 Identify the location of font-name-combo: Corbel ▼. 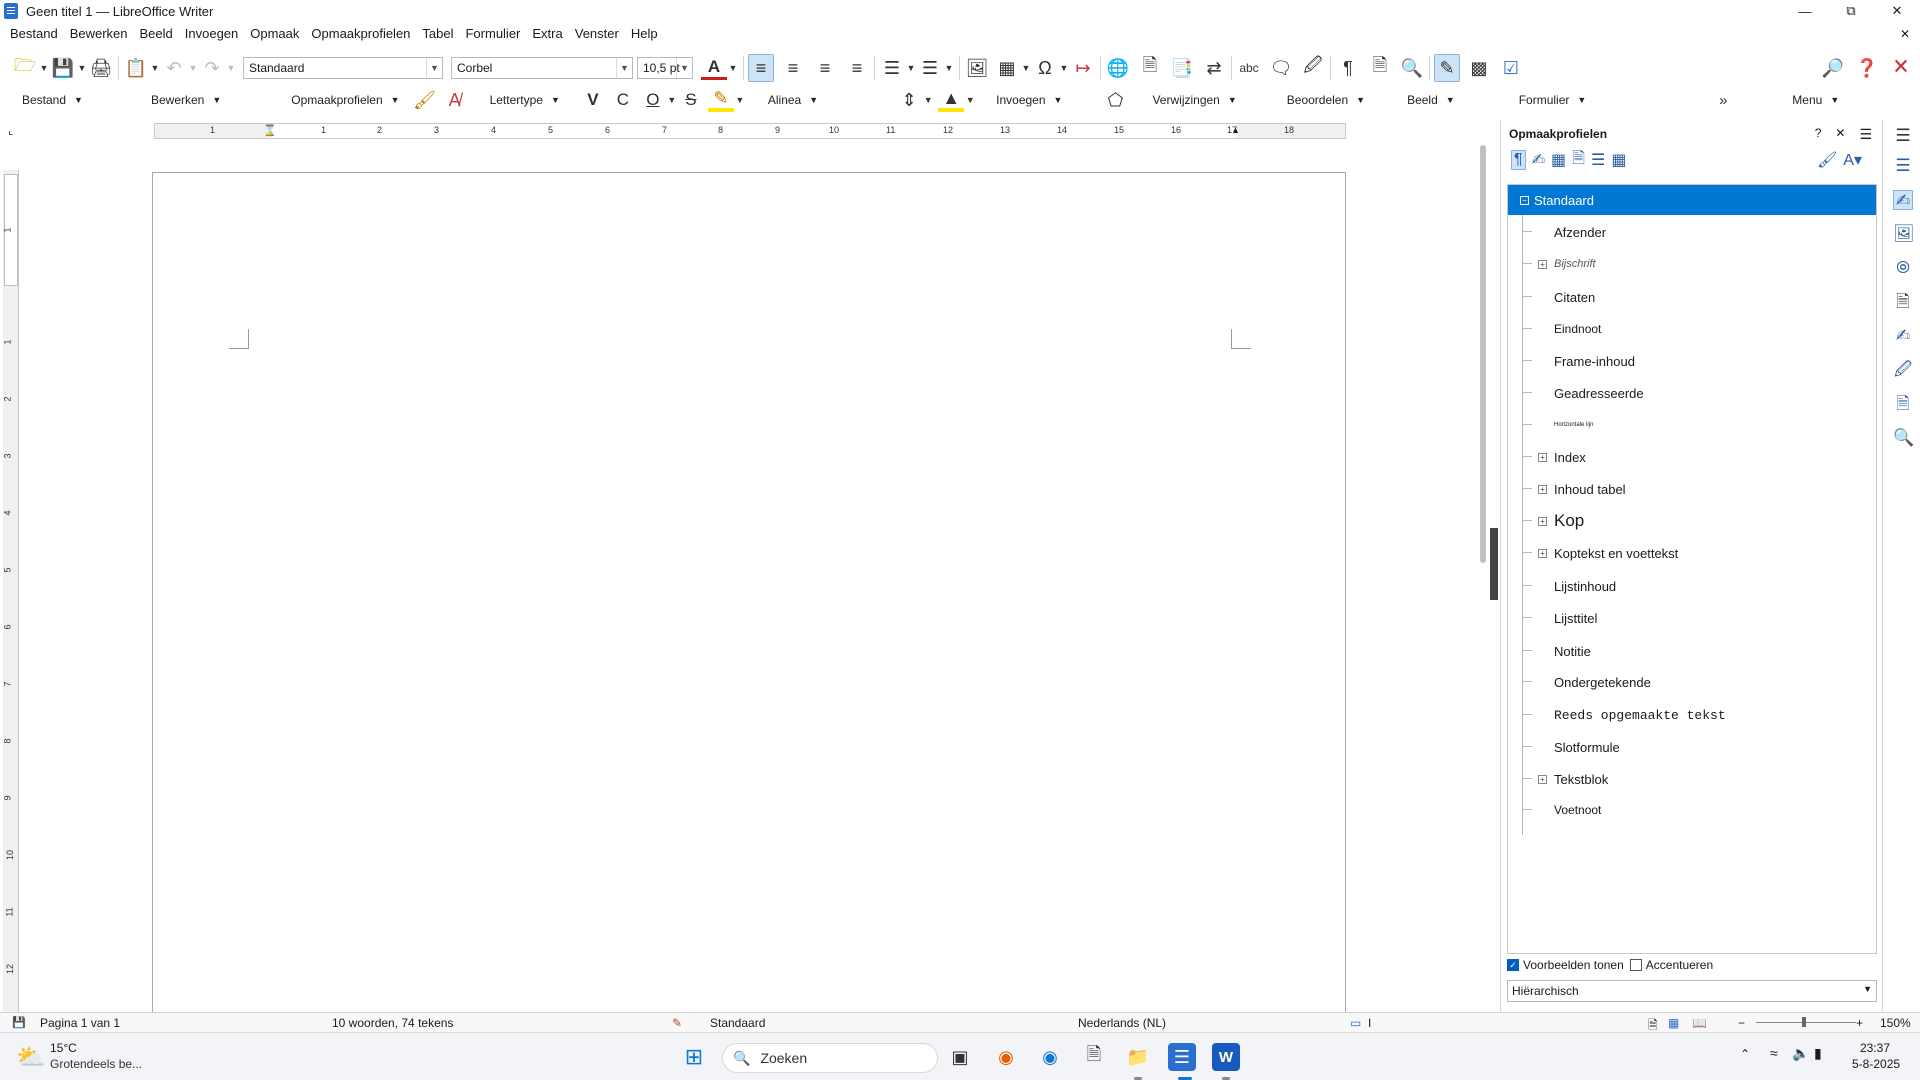
(542, 68).